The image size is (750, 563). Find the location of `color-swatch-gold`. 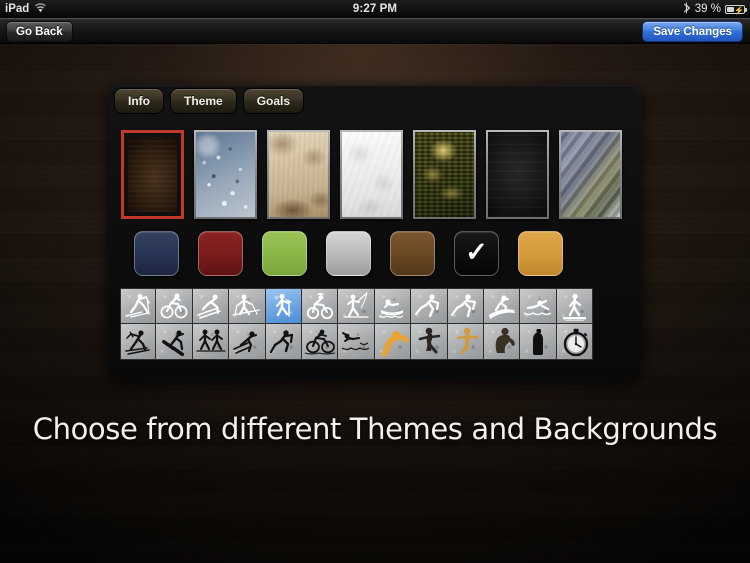

color-swatch-gold is located at coordinates (540, 253).